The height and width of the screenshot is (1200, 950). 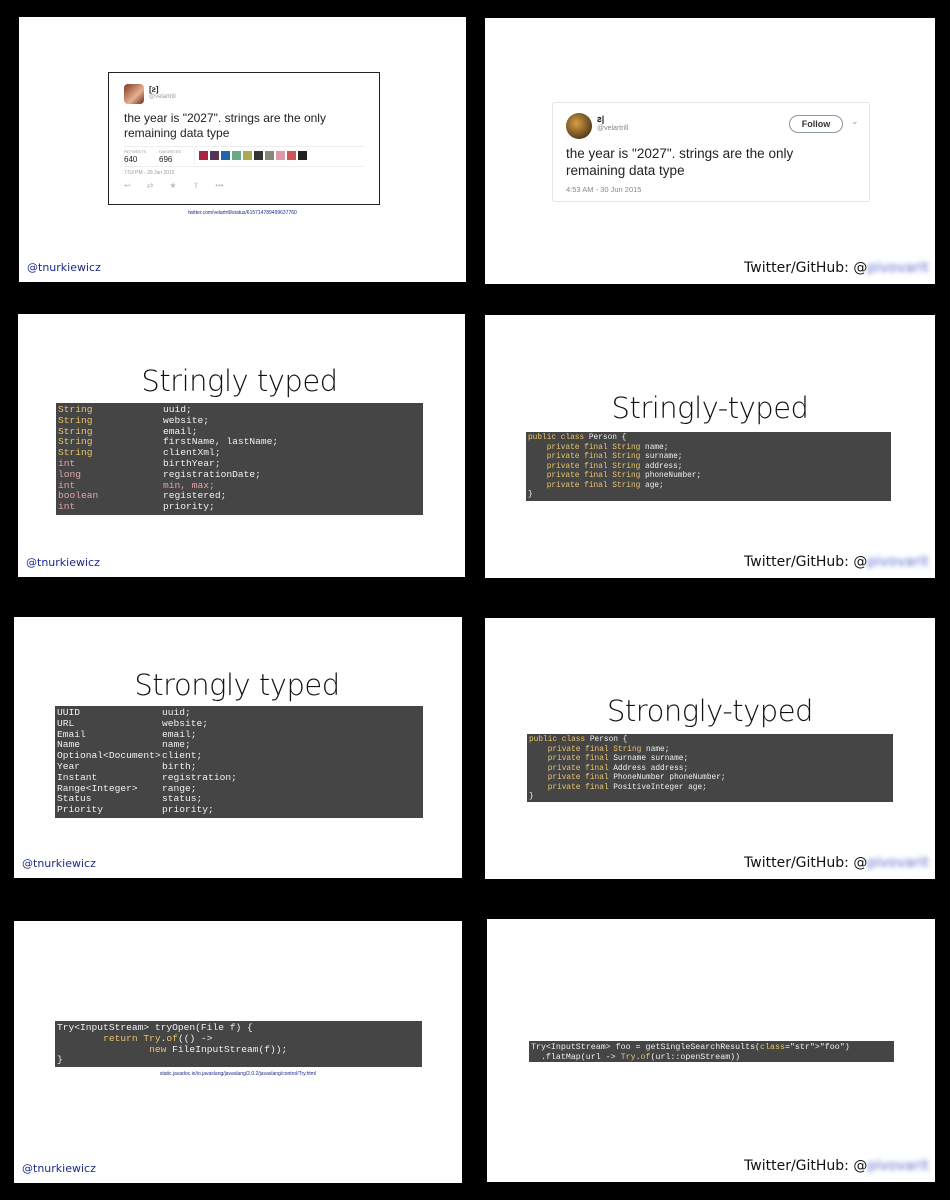 What do you see at coordinates (77, 777) in the screenshot?
I see `field-type: Instant` at bounding box center [77, 777].